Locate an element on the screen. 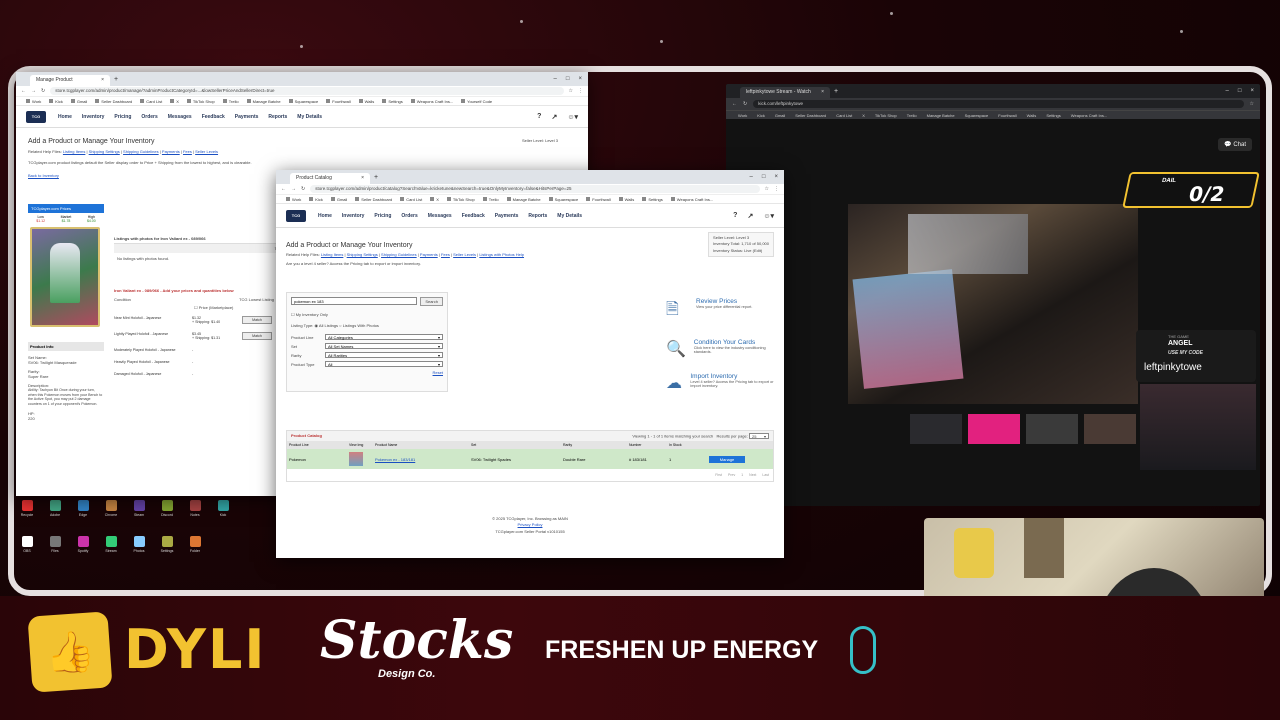 Image resolution: width=1280 pixels, height=720 pixels. stream-url: kick.com/leftpinkytowe is located at coordinates (998, 104).